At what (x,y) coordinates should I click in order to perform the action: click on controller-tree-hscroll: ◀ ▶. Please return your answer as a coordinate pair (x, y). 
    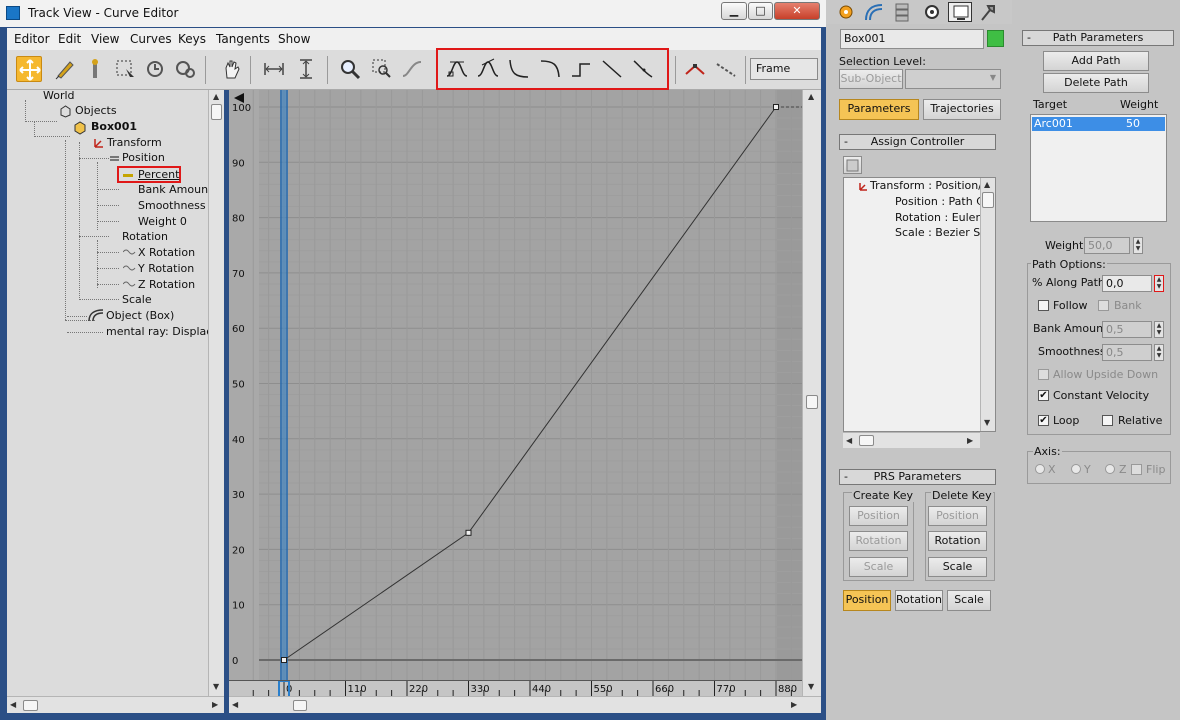
    Looking at the image, I should click on (911, 440).